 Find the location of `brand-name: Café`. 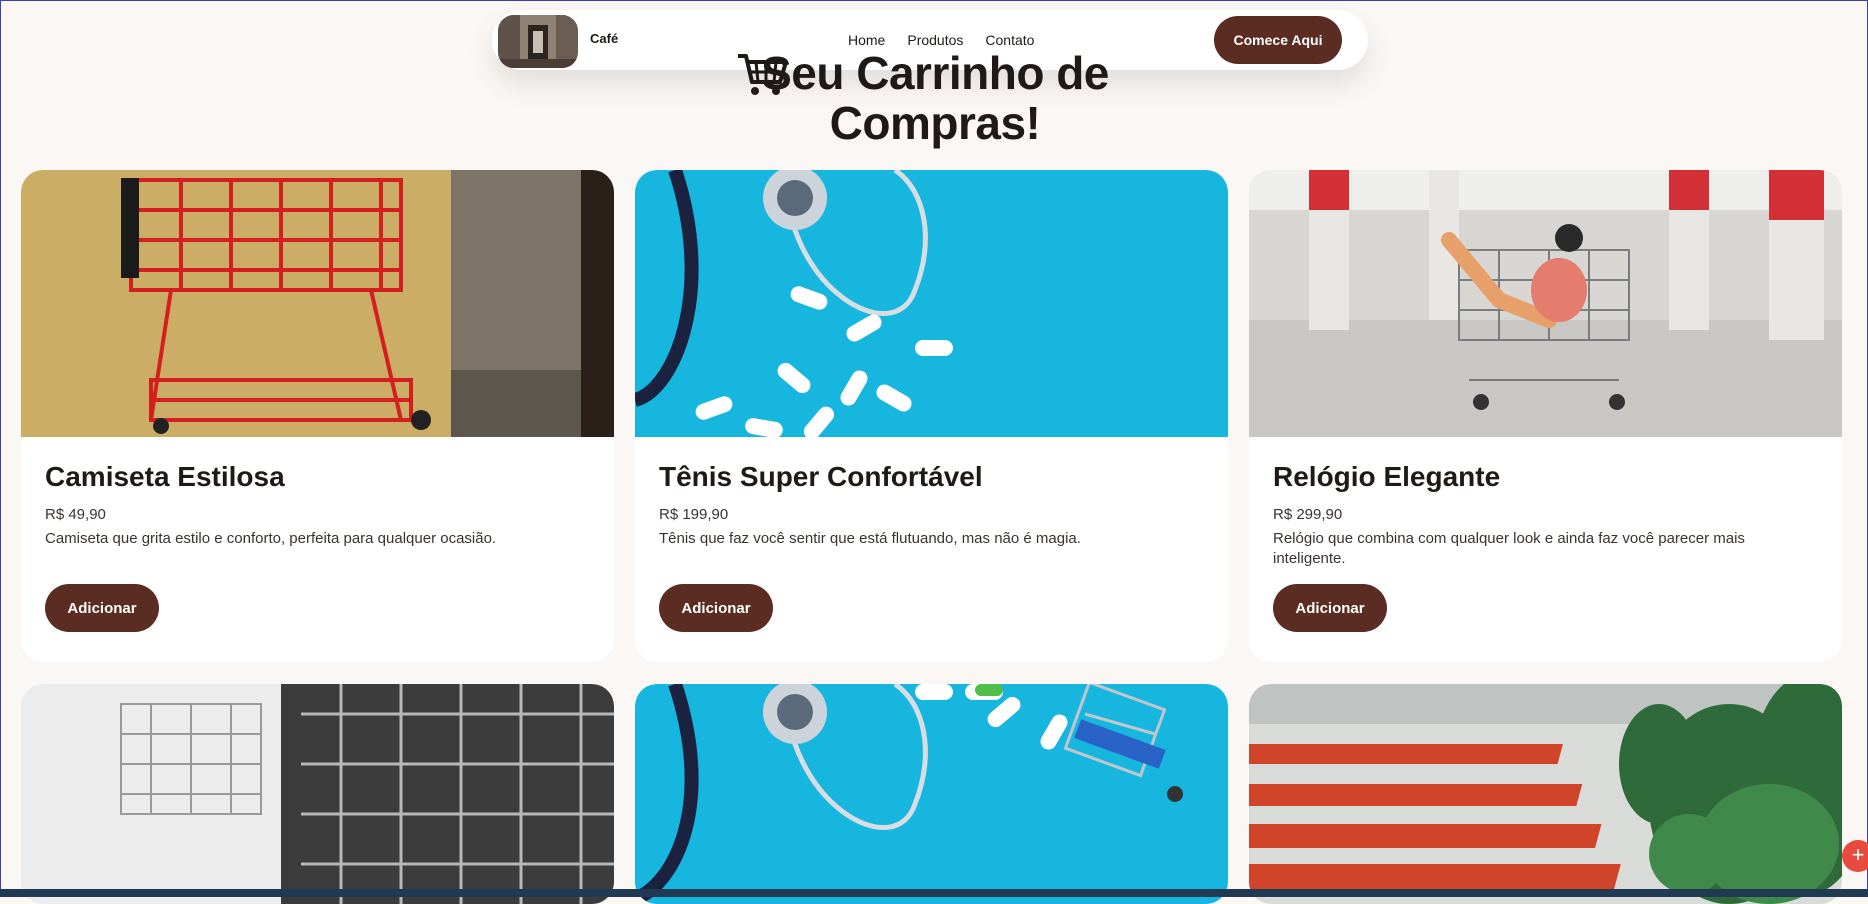

brand-name: Café is located at coordinates (604, 38).